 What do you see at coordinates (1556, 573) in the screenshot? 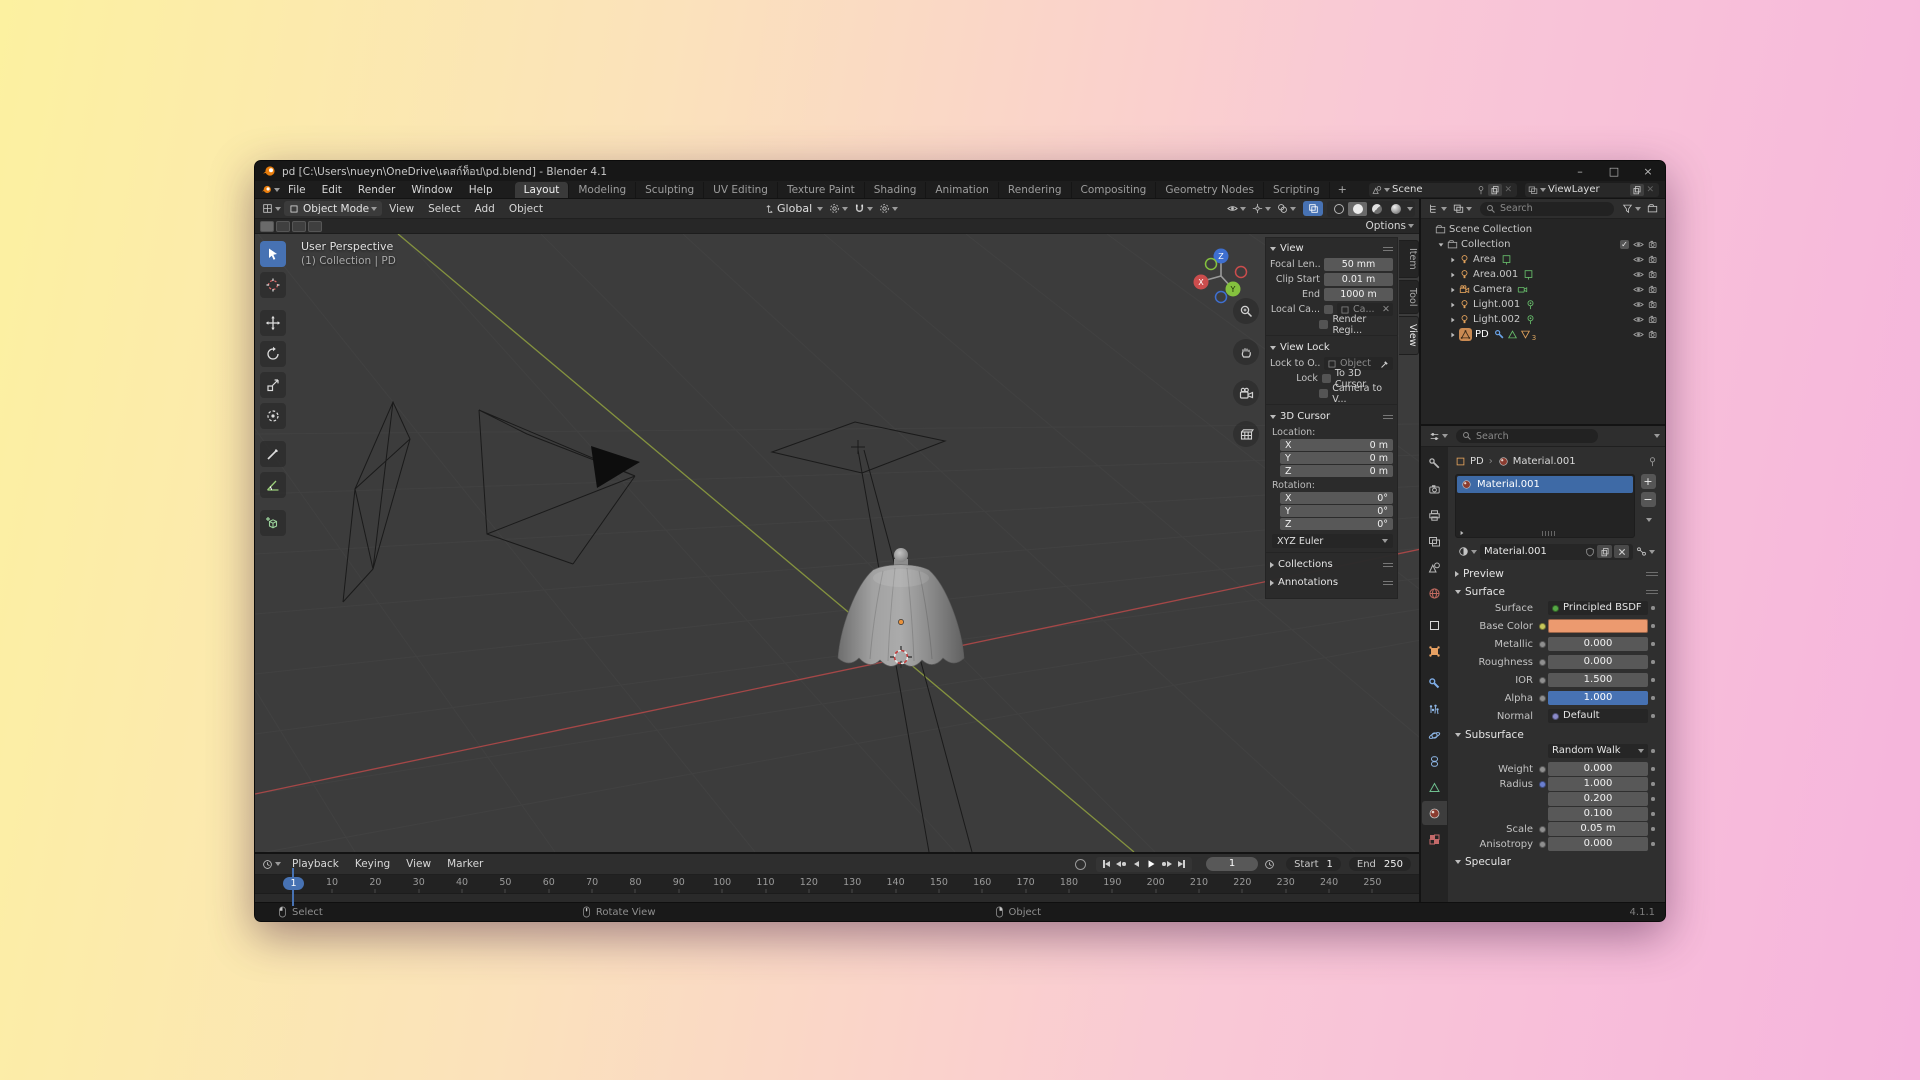
I see `preview-panel-header: Preview` at bounding box center [1556, 573].